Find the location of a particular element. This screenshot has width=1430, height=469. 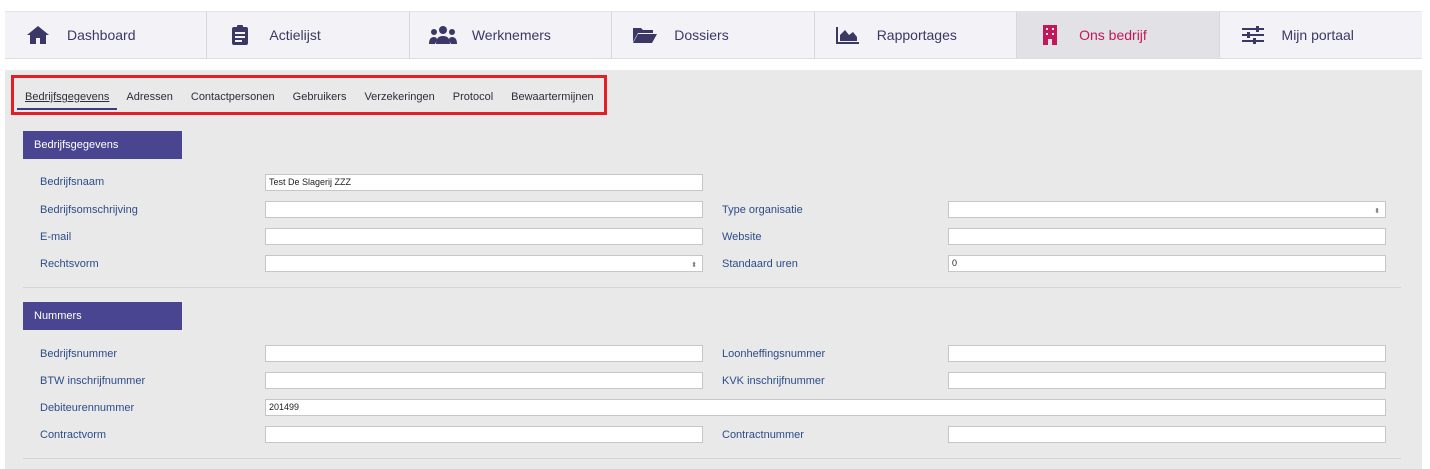

home-icon is located at coordinates (38, 35).